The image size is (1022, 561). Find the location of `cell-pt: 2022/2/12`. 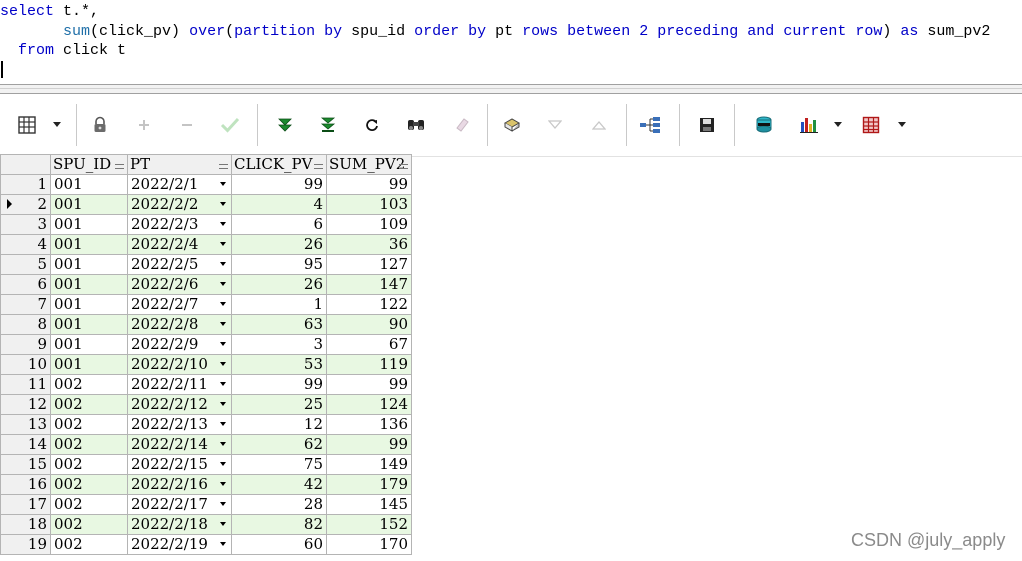

cell-pt: 2022/2/12 is located at coordinates (179, 404).